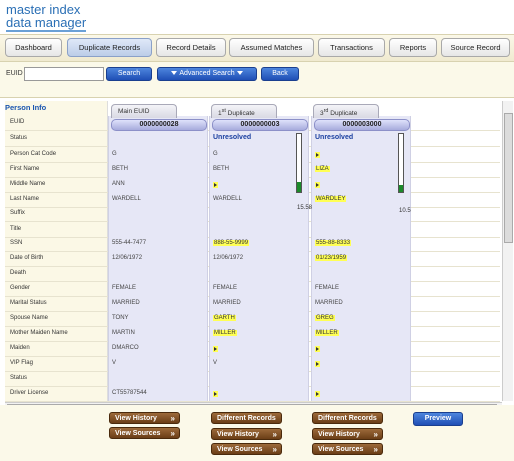 This screenshot has height=461, width=514. I want to click on scroll-thumb, so click(508, 178).